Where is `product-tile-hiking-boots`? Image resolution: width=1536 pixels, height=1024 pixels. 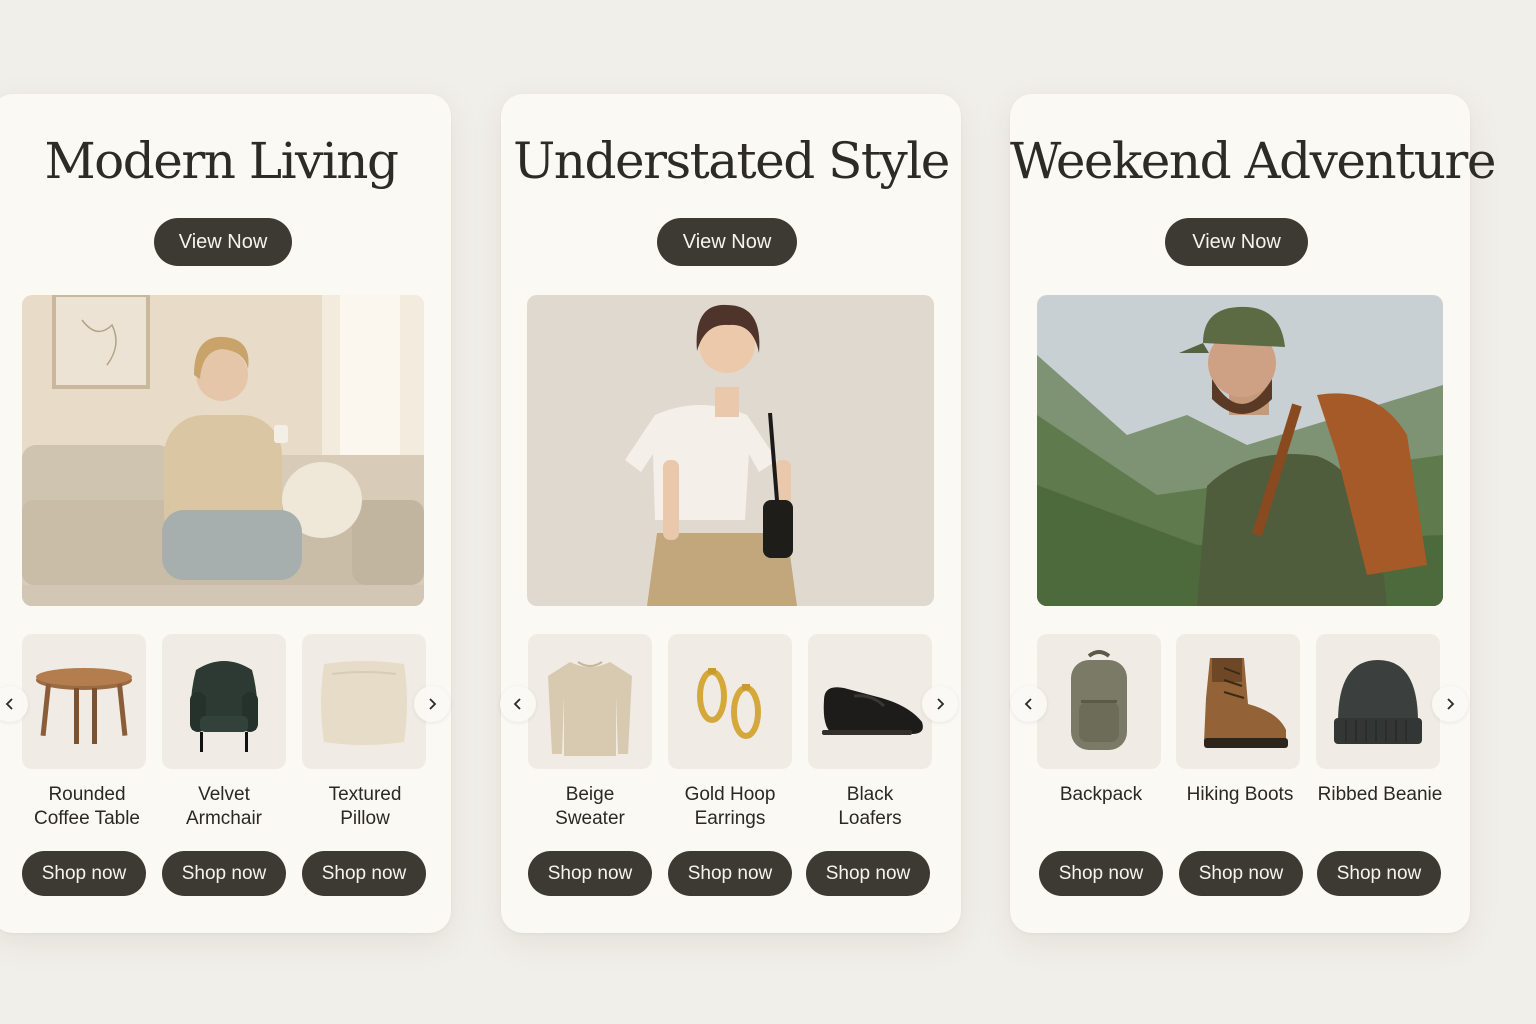
product-tile-hiking-boots is located at coordinates (1238, 701).